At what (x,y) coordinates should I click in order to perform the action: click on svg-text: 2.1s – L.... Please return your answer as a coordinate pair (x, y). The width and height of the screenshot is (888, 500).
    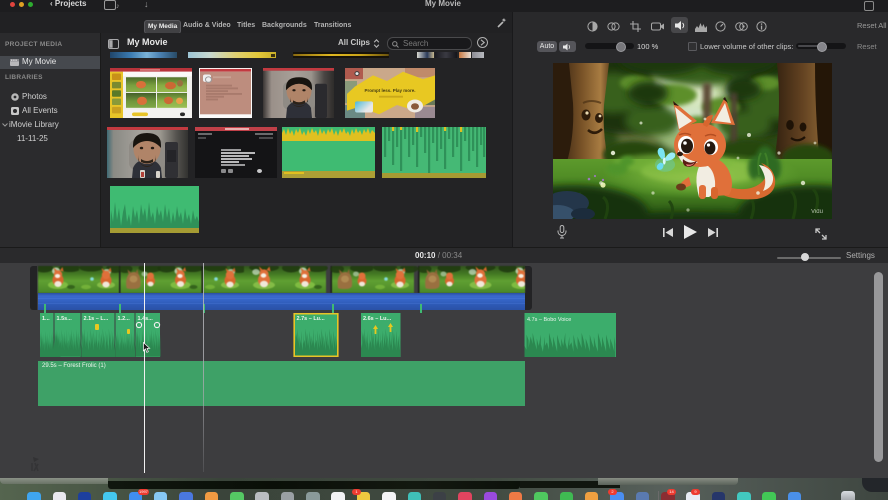
    Looking at the image, I should click on (96, 319).